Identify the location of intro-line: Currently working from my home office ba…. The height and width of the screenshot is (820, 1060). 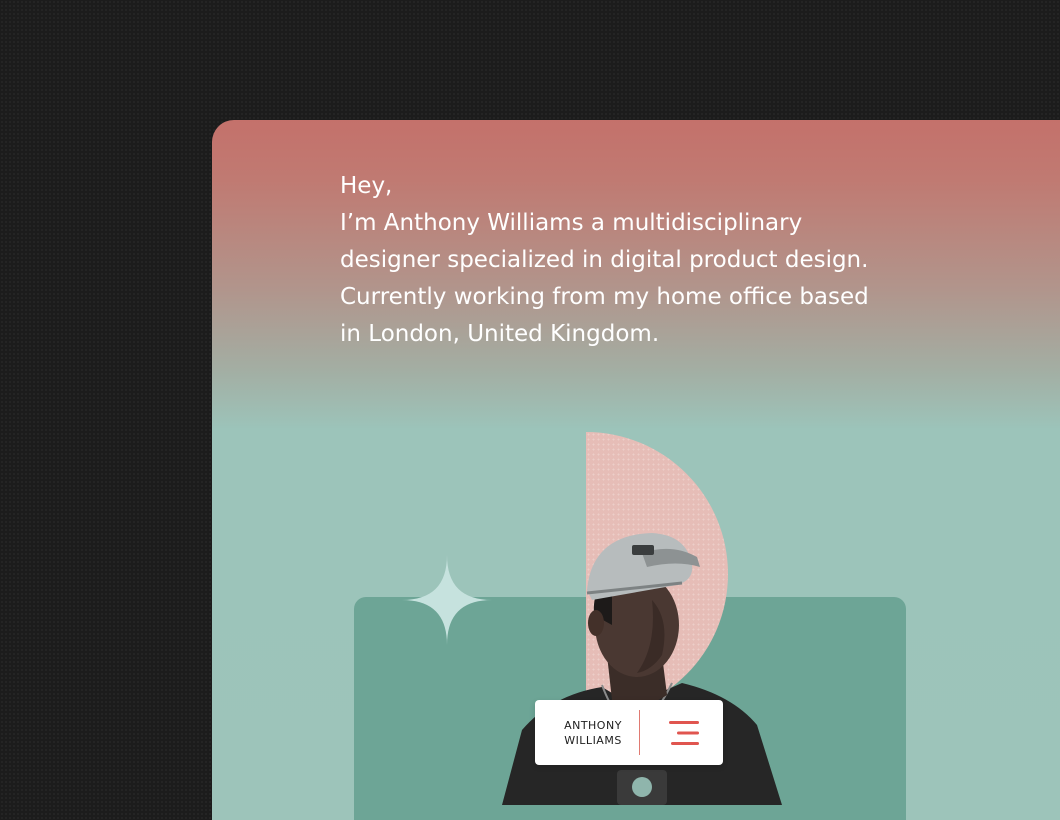
(604, 297).